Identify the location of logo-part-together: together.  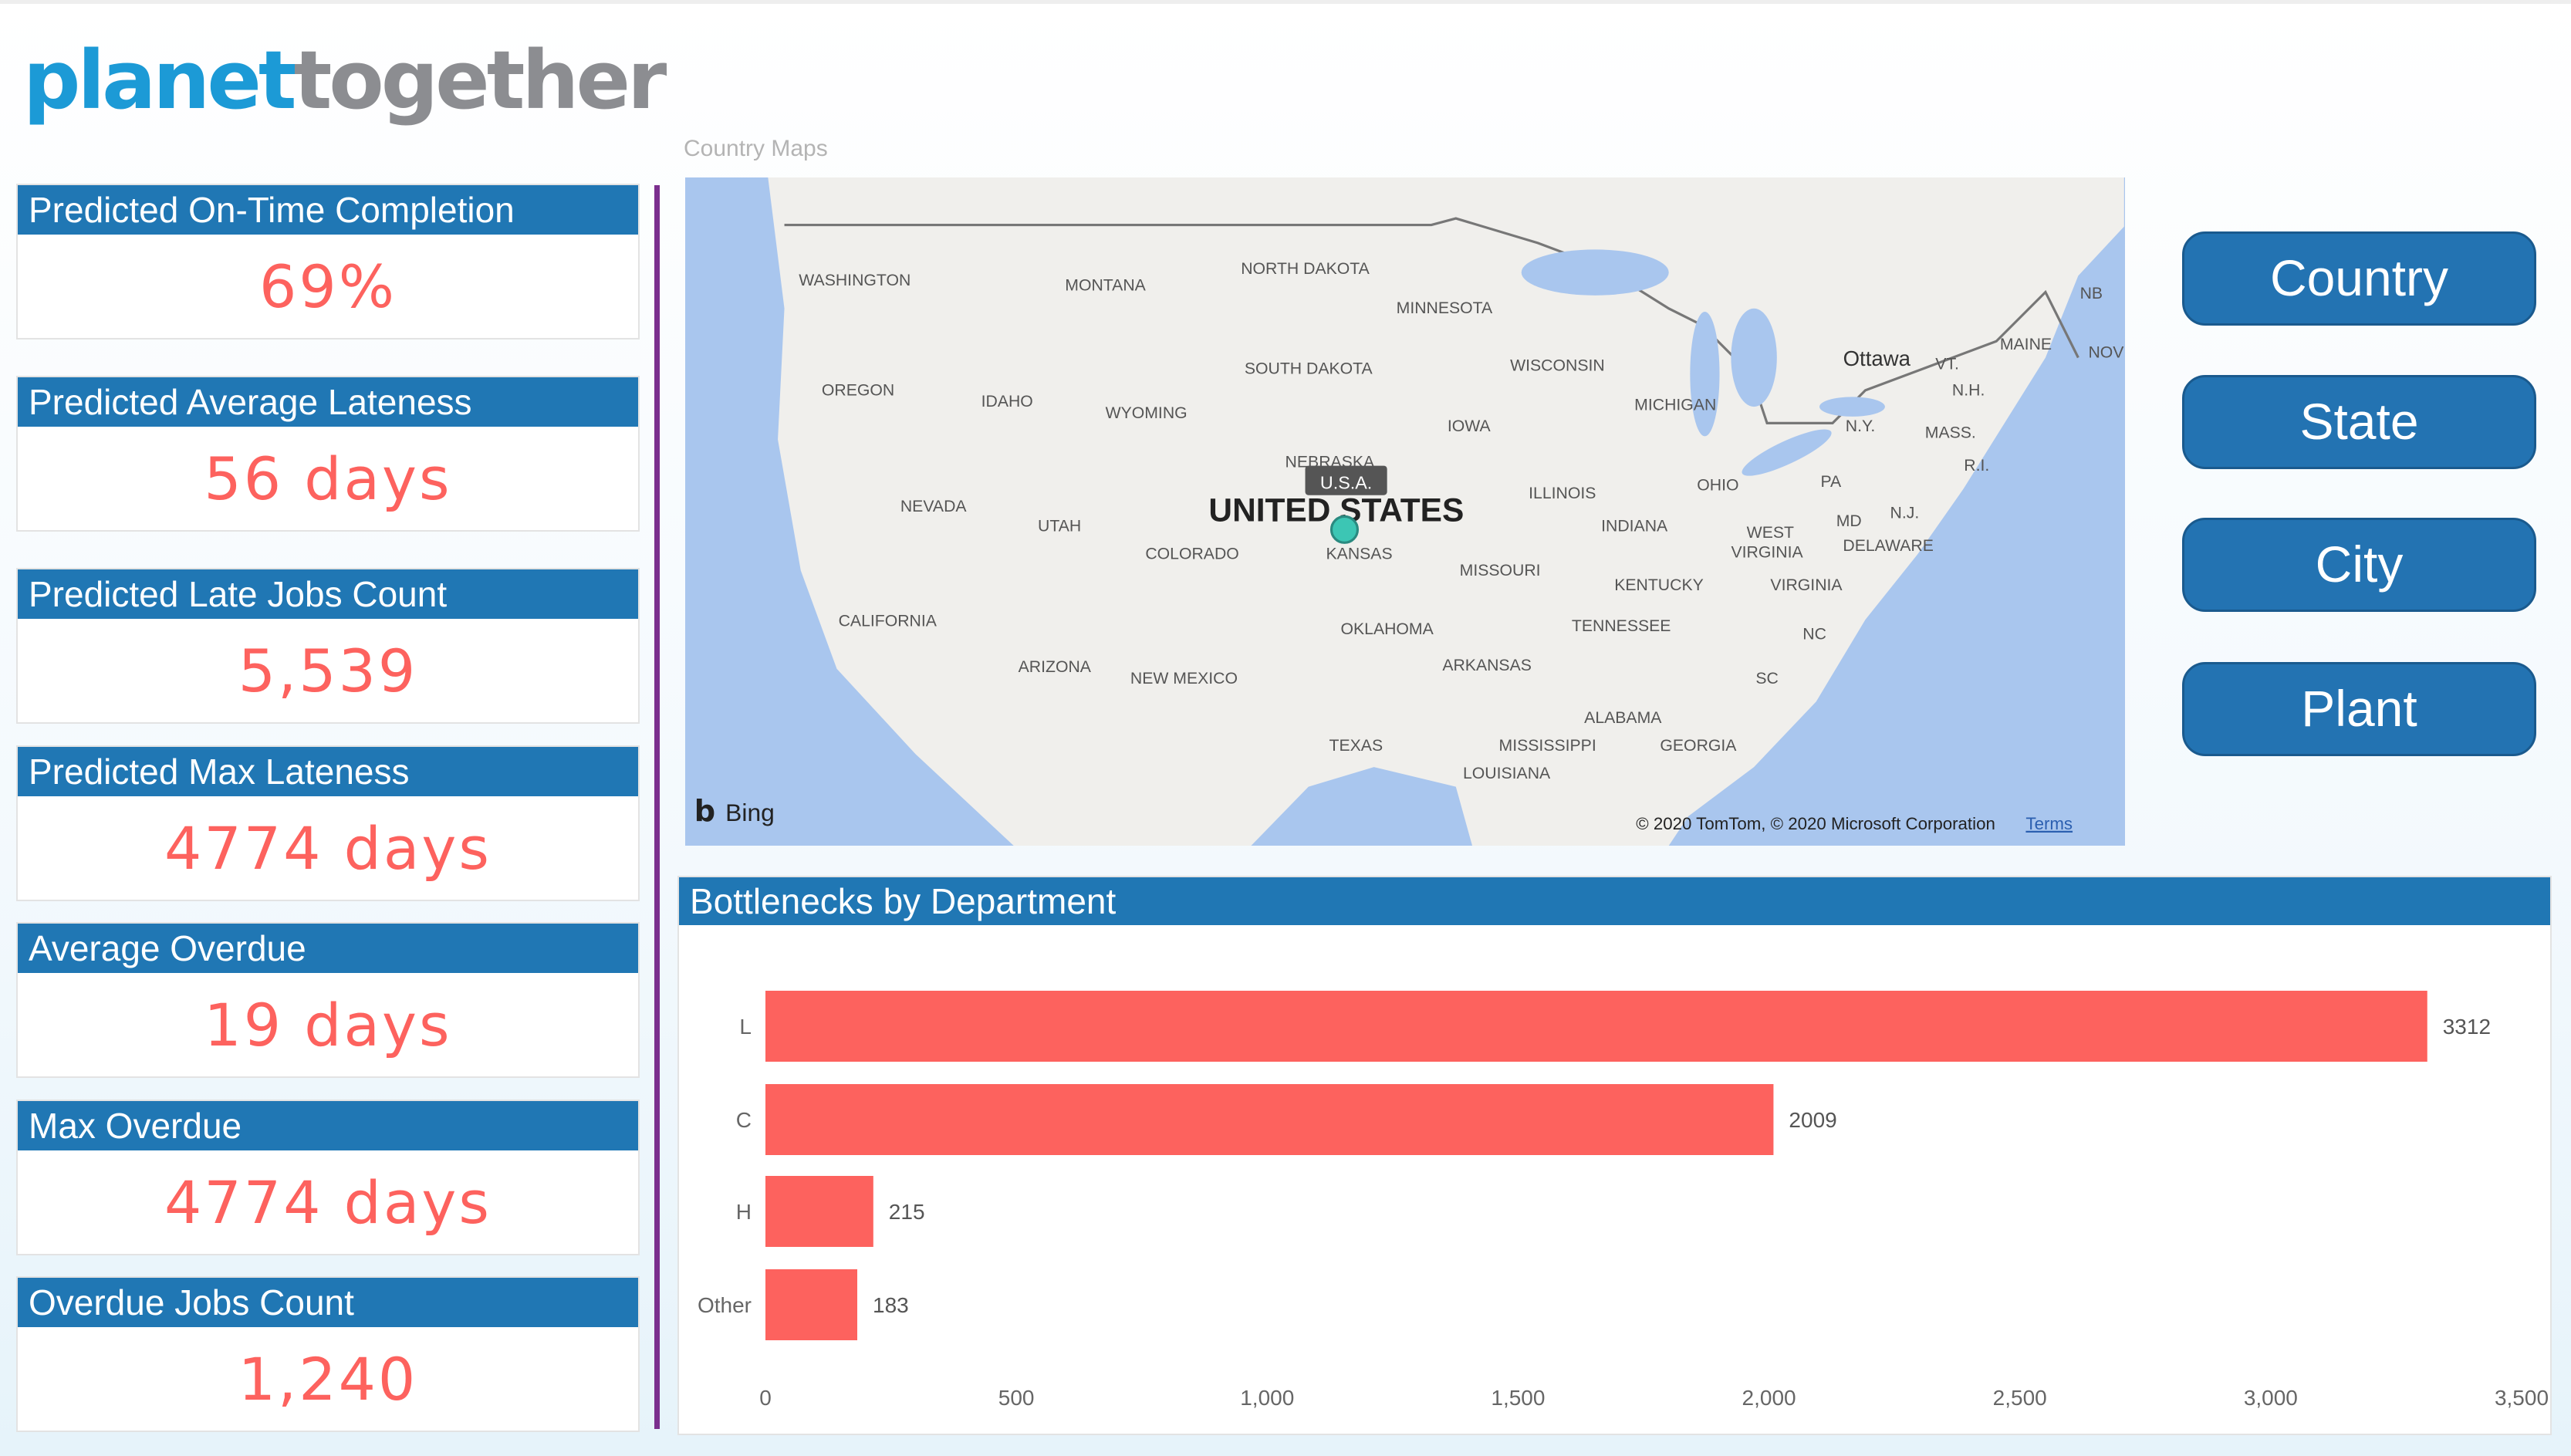
(480, 80).